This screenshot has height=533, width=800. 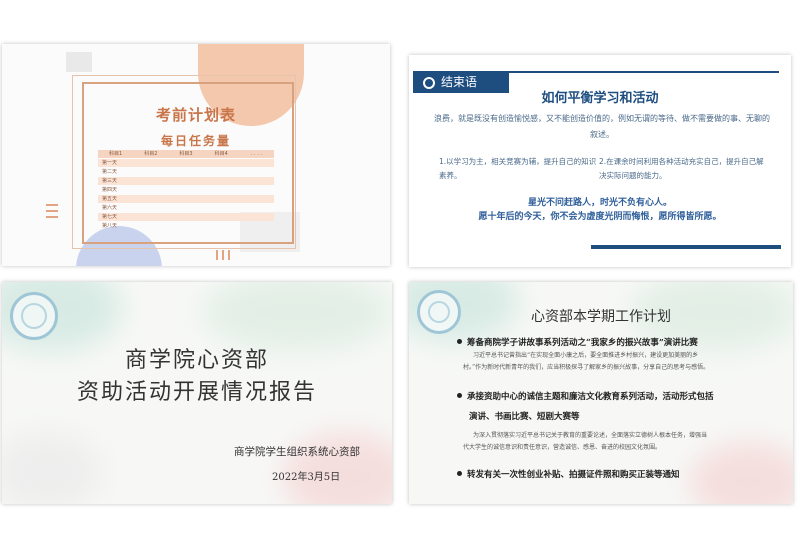 I want to click on table-header: 科目1 科目2 科目3 科目4 . . . ., so click(x=186, y=154).